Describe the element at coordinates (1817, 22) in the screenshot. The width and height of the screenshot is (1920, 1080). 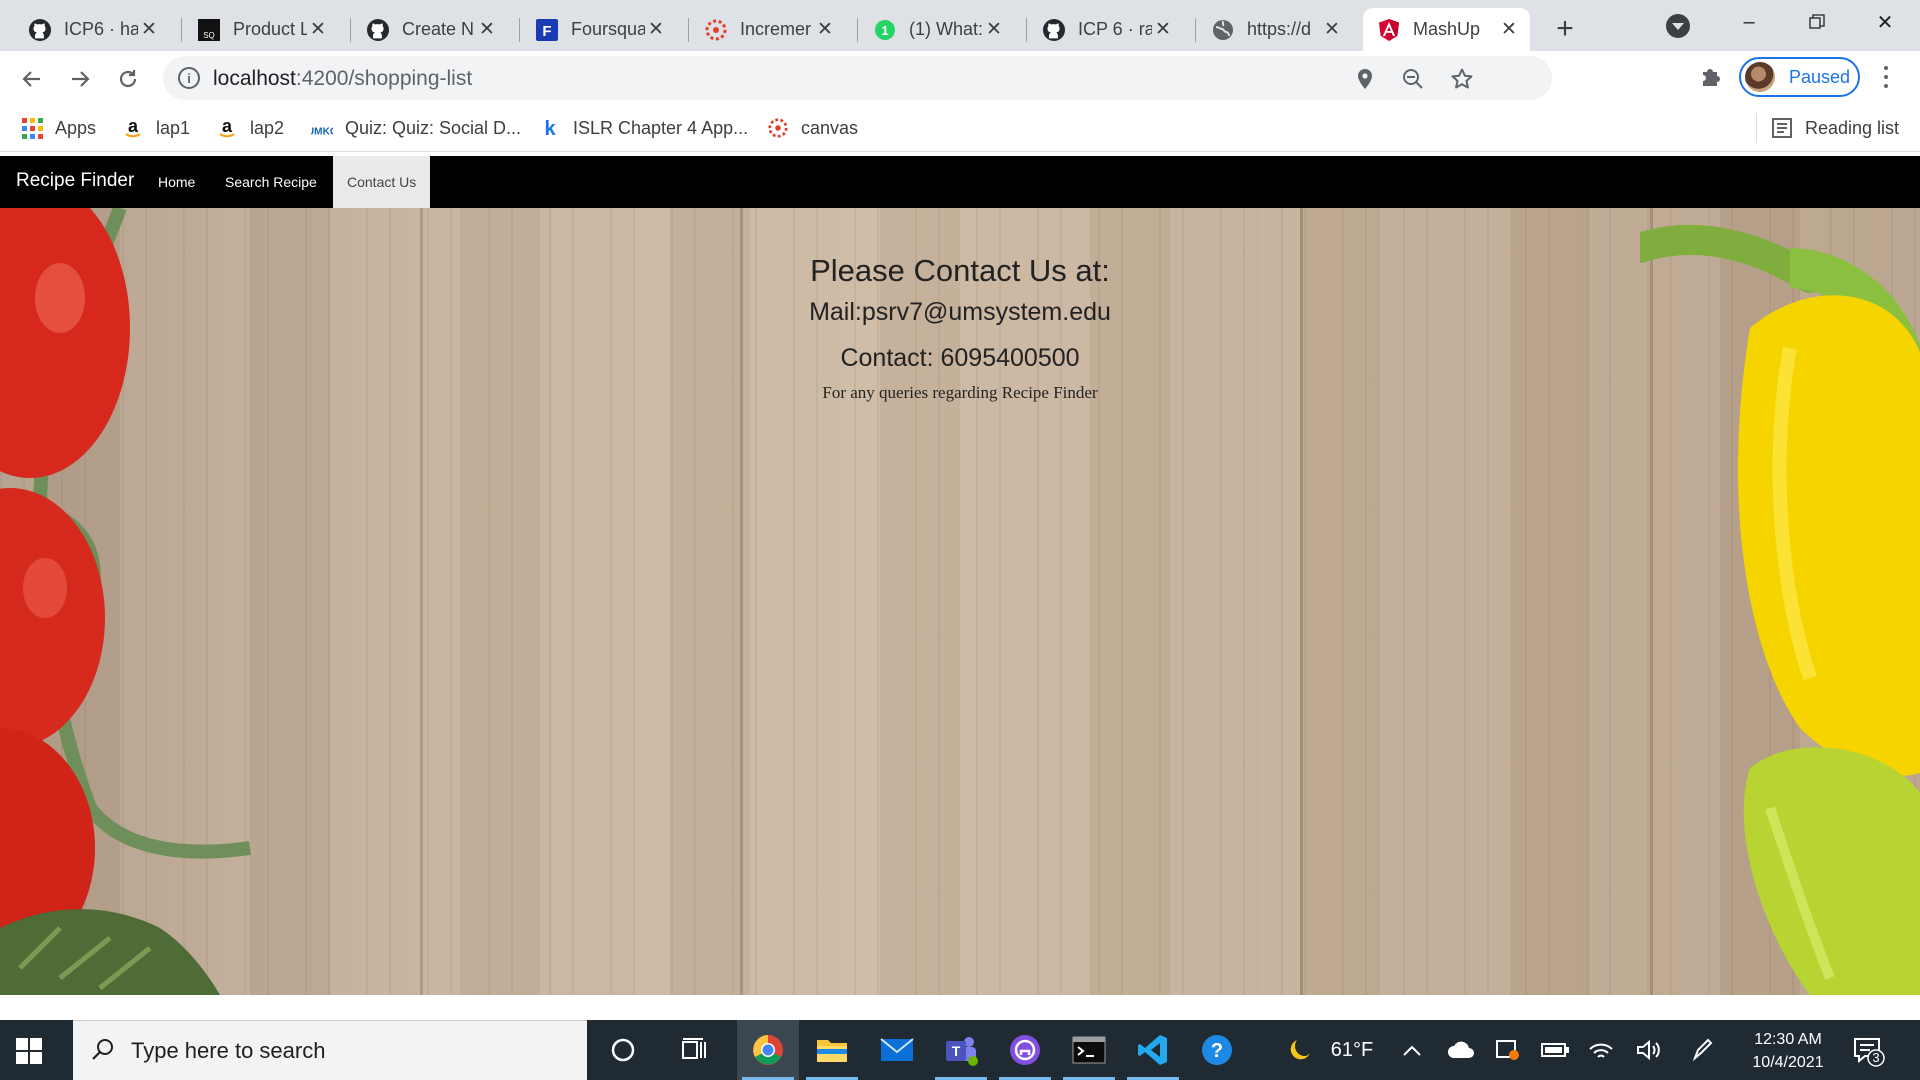
I see `restore-button` at that location.